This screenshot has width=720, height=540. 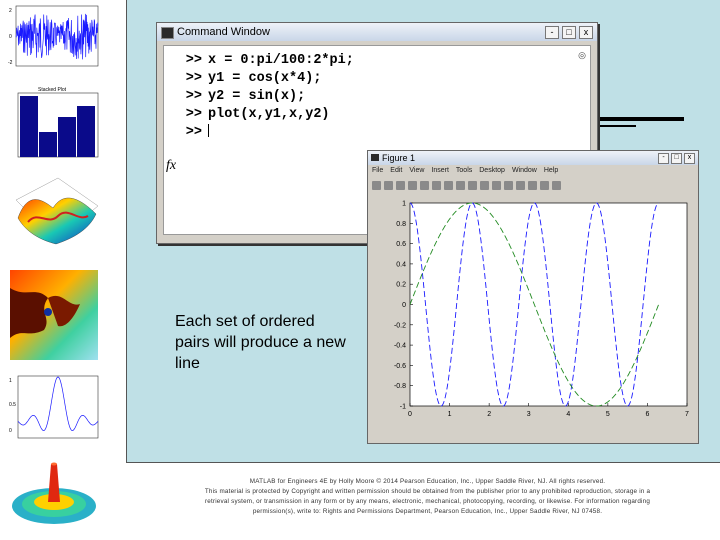 I want to click on x-tick-label: 2, so click(x=489, y=414).